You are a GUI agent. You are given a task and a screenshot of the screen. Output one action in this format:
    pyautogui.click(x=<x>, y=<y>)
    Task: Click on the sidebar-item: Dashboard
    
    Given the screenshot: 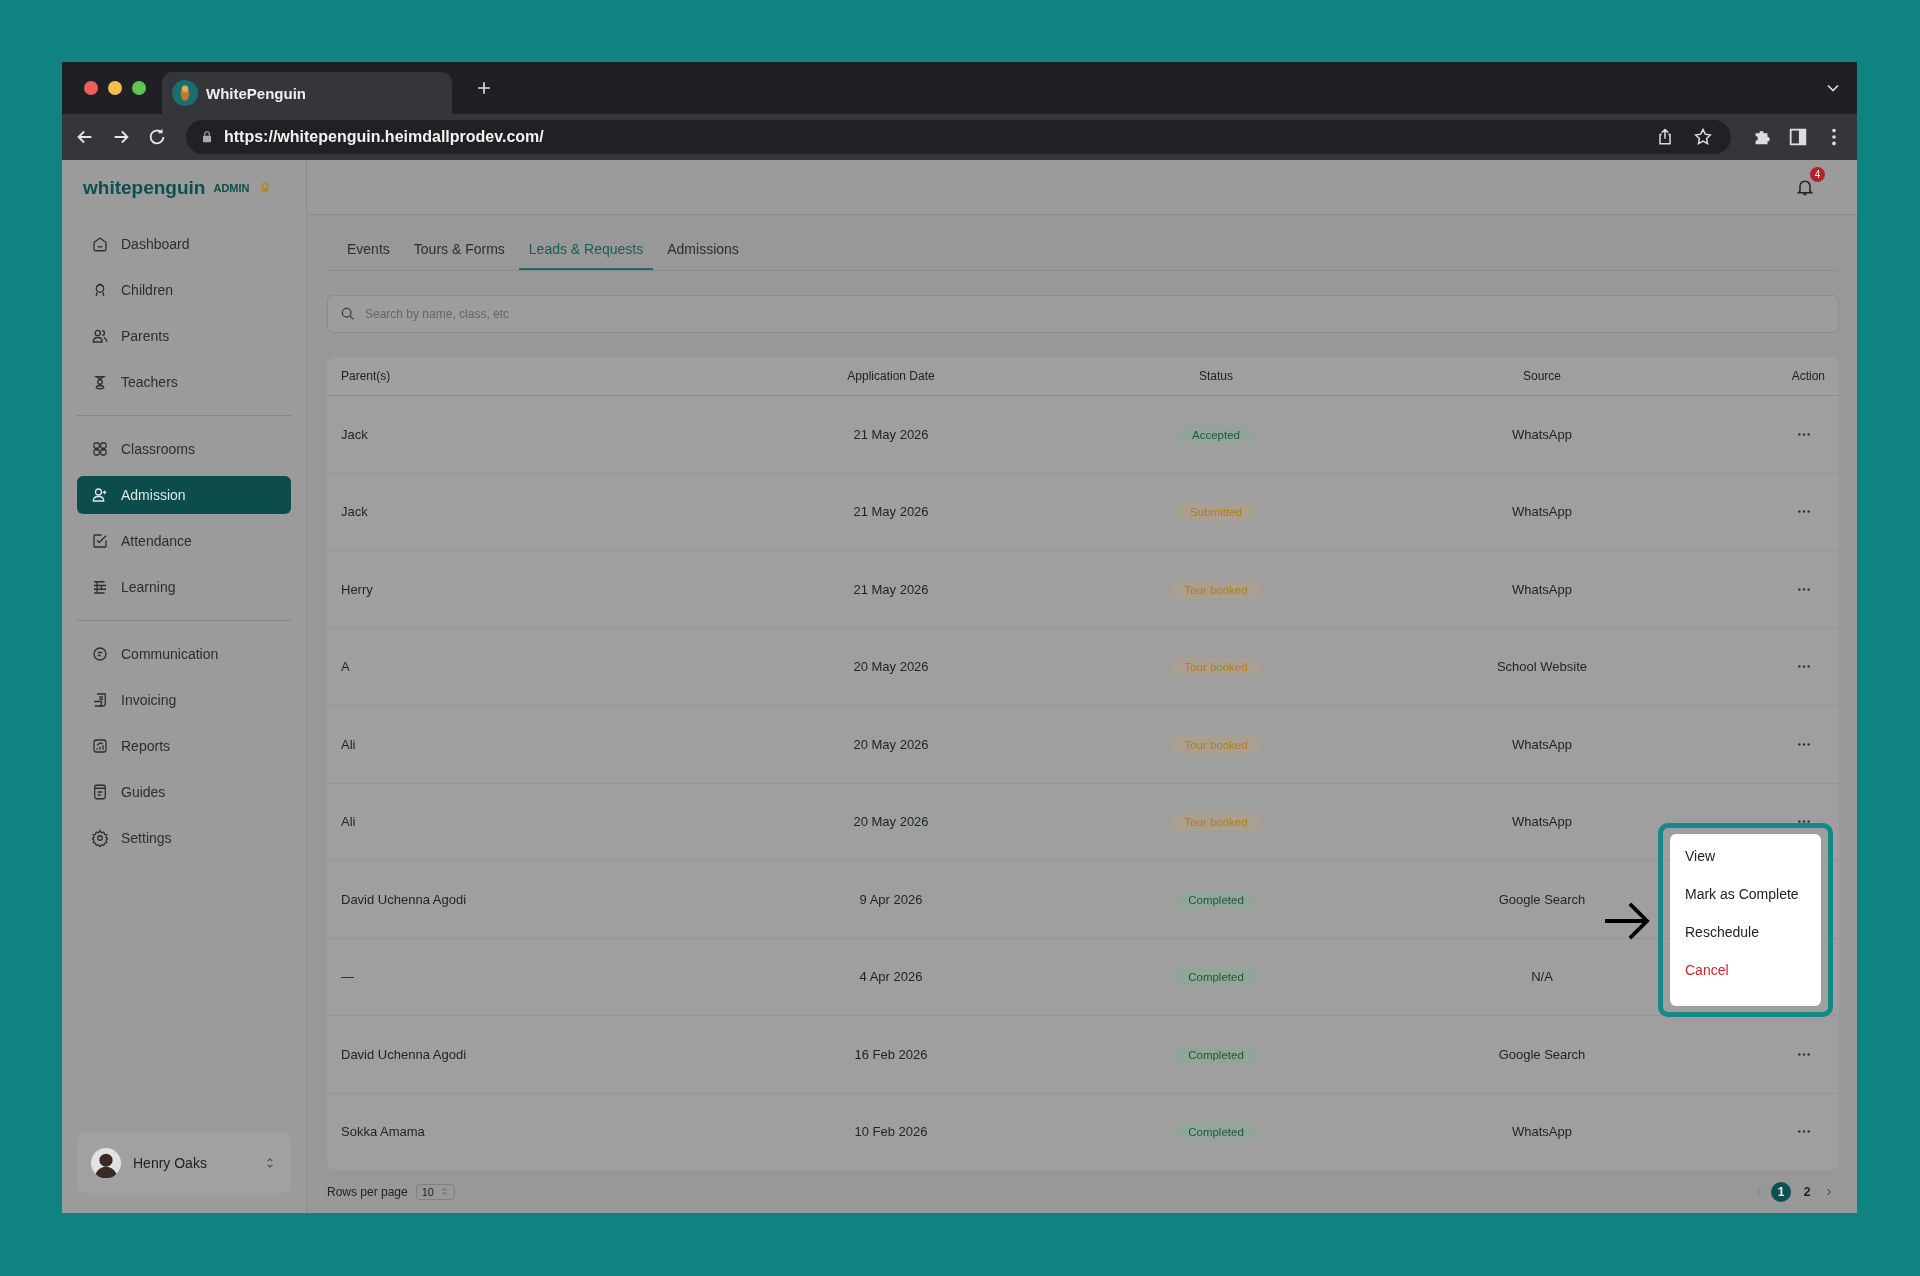 What is the action you would take?
    pyautogui.click(x=184, y=244)
    